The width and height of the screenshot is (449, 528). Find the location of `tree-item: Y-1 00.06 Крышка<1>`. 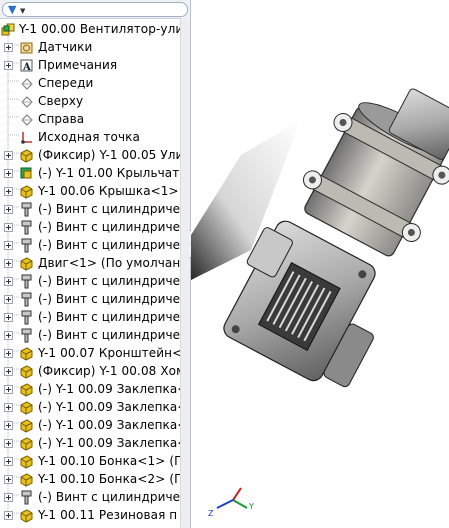

tree-item: Y-1 00.06 Крышка<1> is located at coordinates (90, 191).